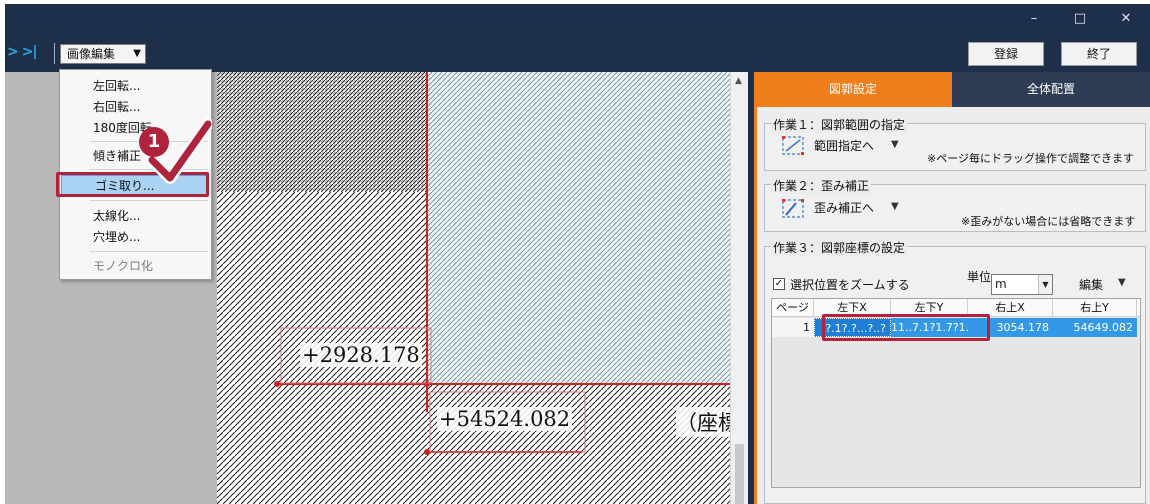 This screenshot has height=504, width=1150. I want to click on cell-upper-right-y: 54649.082, so click(1095, 327).